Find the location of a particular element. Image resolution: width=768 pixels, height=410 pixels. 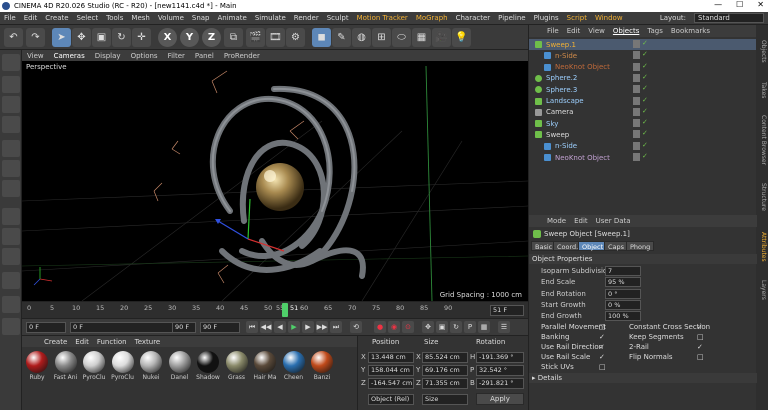

material-swatch: Fast Ani is located at coordinates (66, 366).